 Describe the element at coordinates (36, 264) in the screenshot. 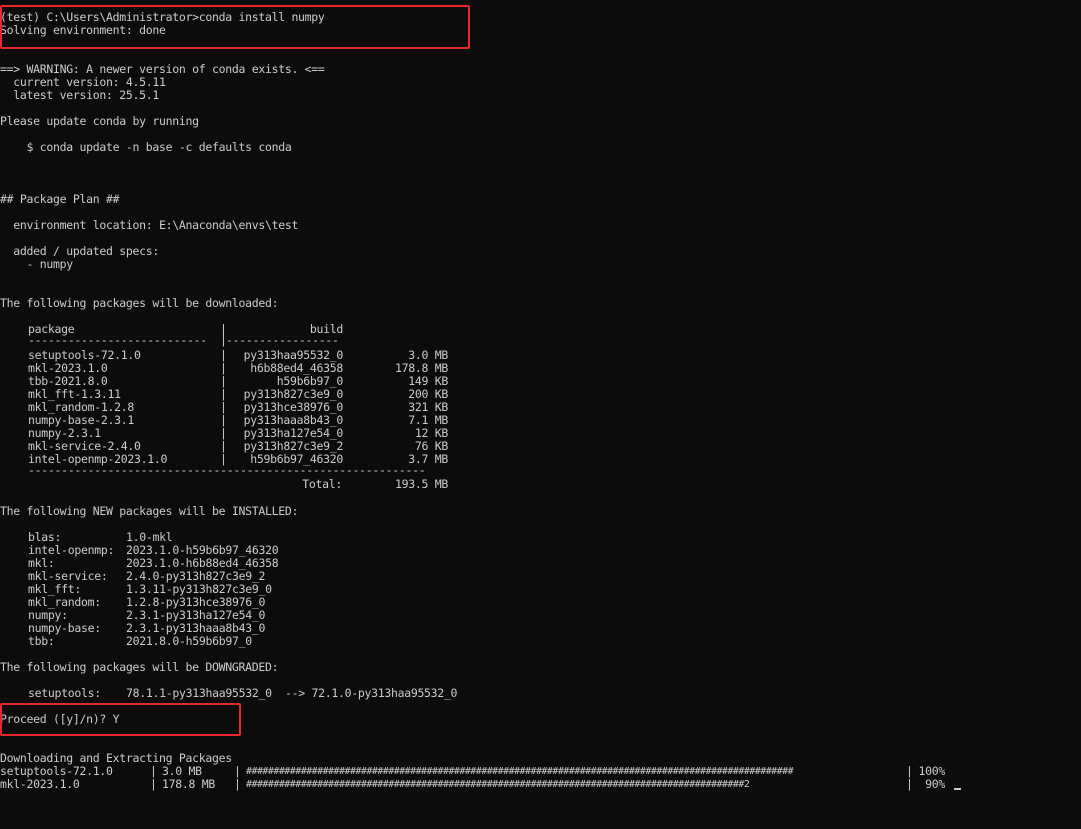

I see `spec-item-line: - numpy` at that location.